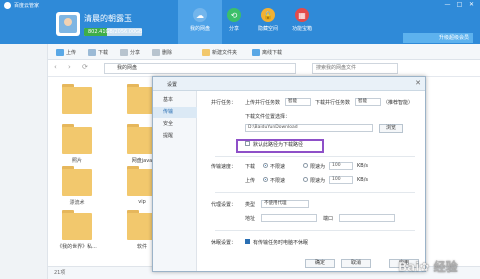 This screenshot has width=480, height=279. Describe the element at coordinates (250, 205) in the screenshot. I see `proxy-type-label: 类型` at that location.